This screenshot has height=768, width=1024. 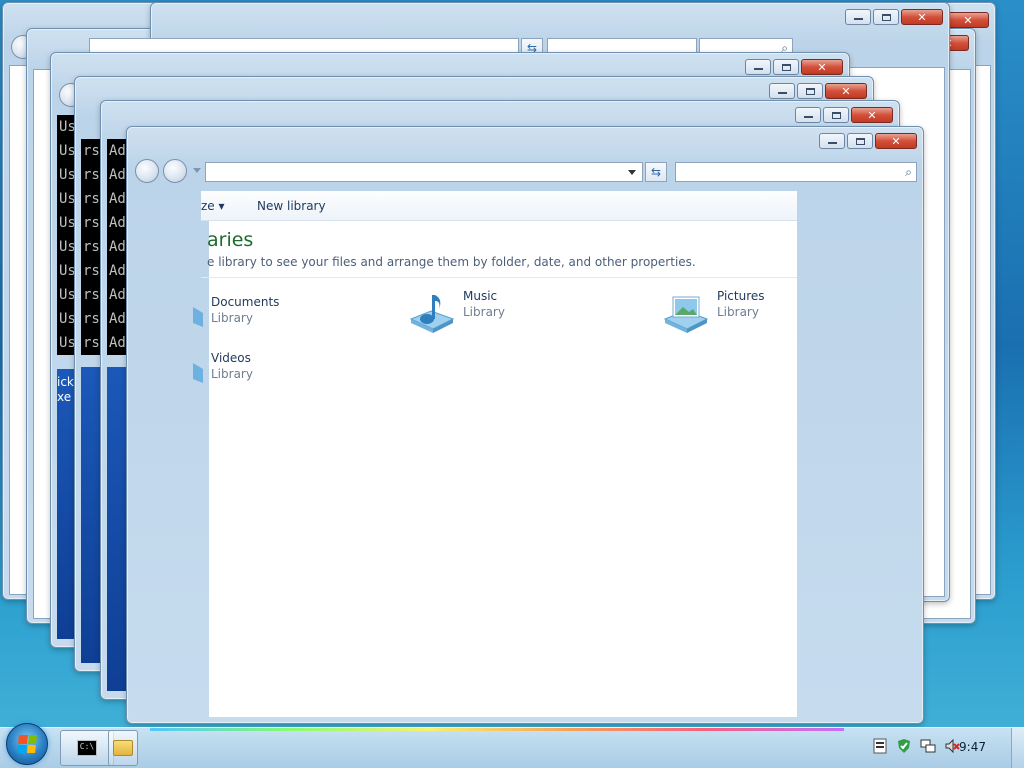 What do you see at coordinates (197, 170) in the screenshot?
I see `recent-pages-chevron-icon` at bounding box center [197, 170].